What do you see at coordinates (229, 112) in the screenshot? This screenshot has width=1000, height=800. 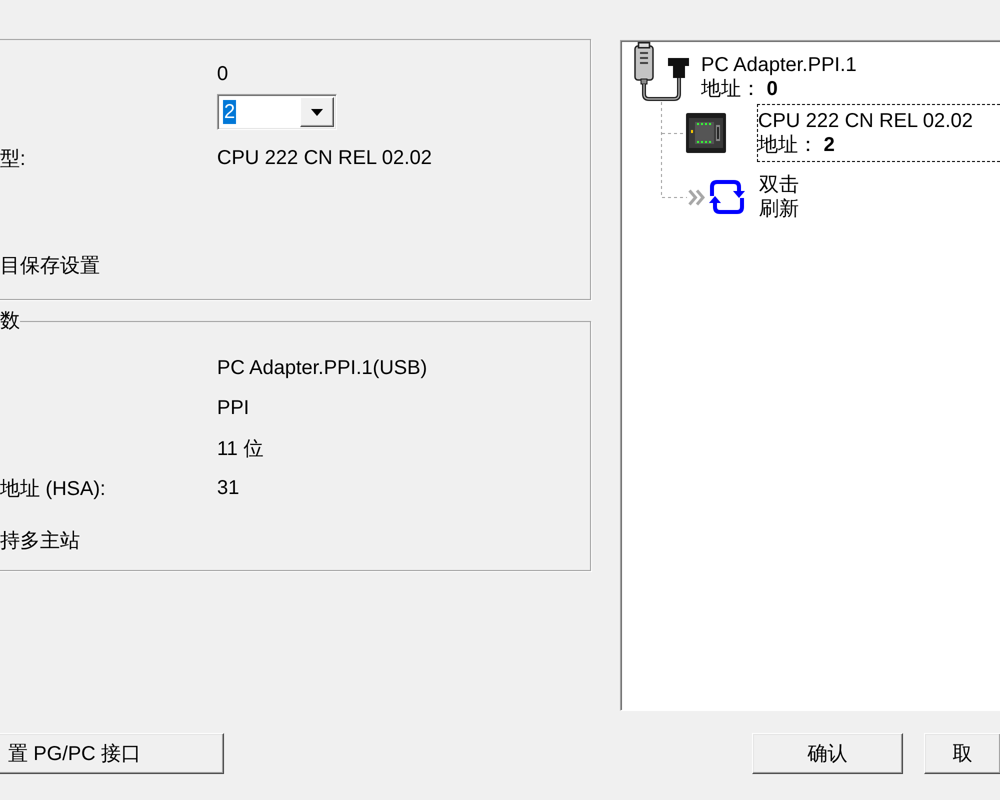 I see `combo-value: 2` at bounding box center [229, 112].